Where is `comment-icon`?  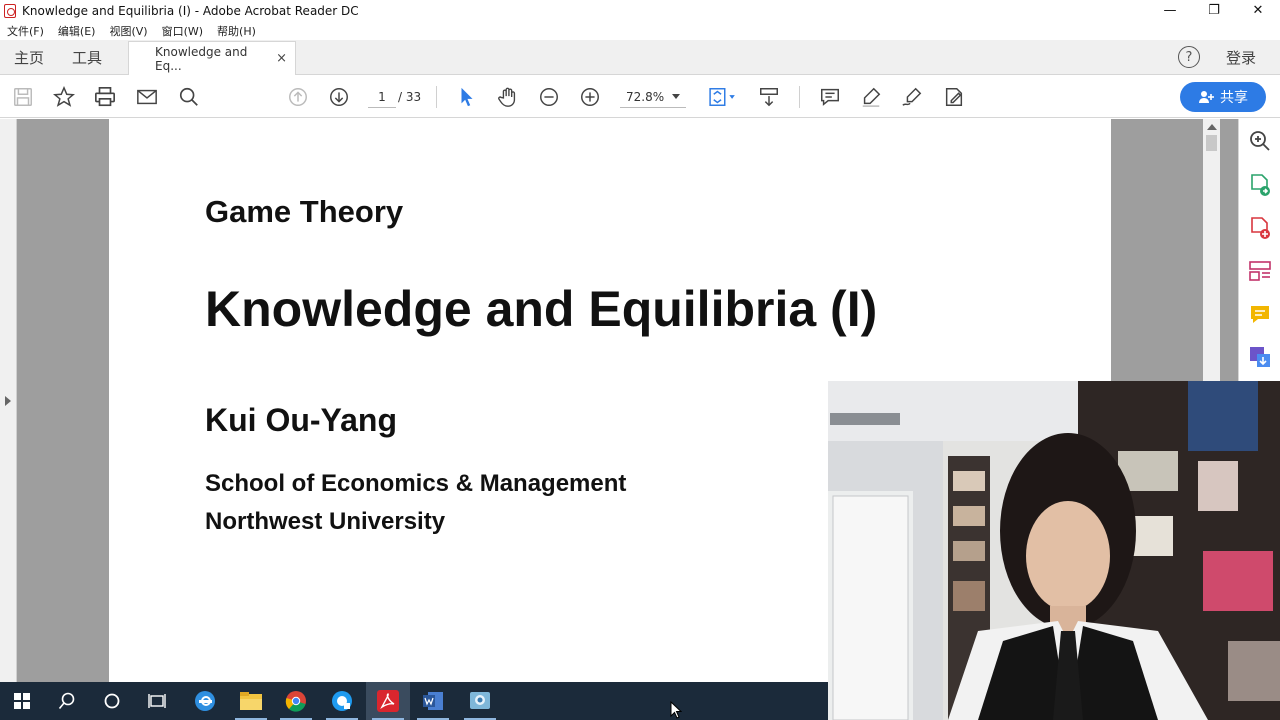
comment-icon is located at coordinates (830, 97).